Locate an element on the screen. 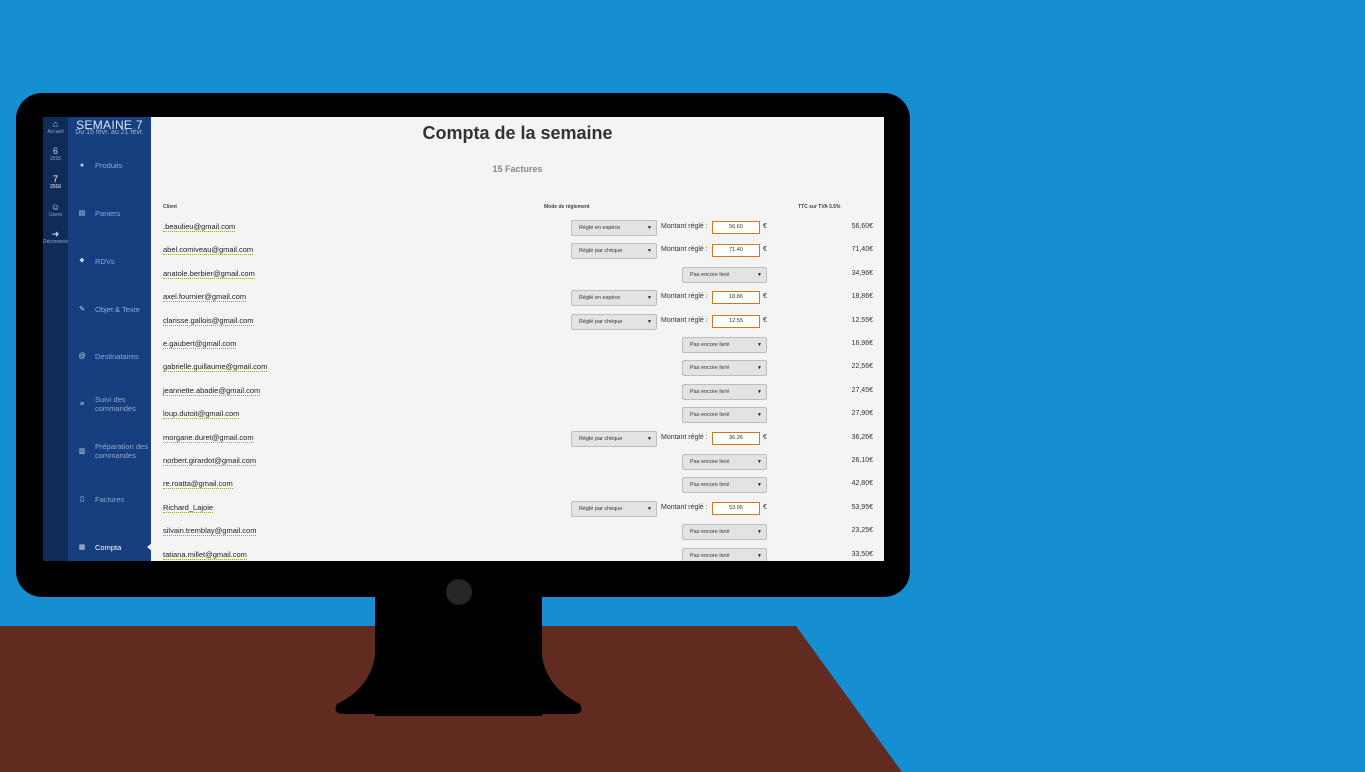 The height and width of the screenshot is (772, 1365). rail-users: ☺ Users is located at coordinates (55, 210).